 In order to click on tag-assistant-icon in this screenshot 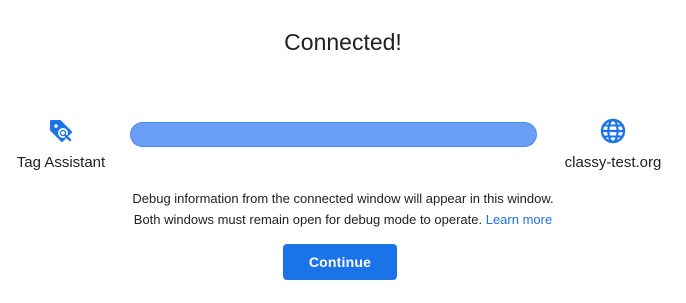, I will do `click(61, 131)`.